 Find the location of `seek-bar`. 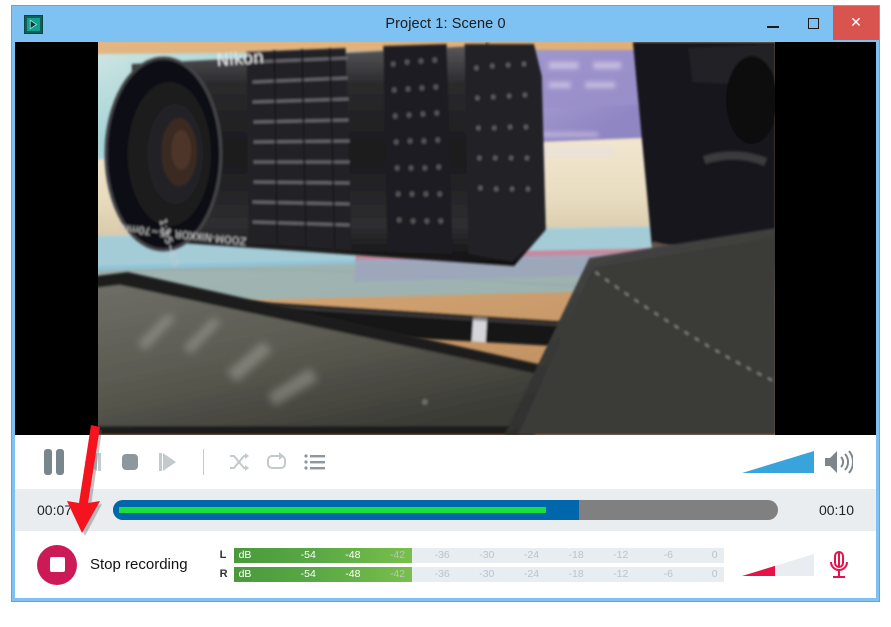

seek-bar is located at coordinates (445, 510).